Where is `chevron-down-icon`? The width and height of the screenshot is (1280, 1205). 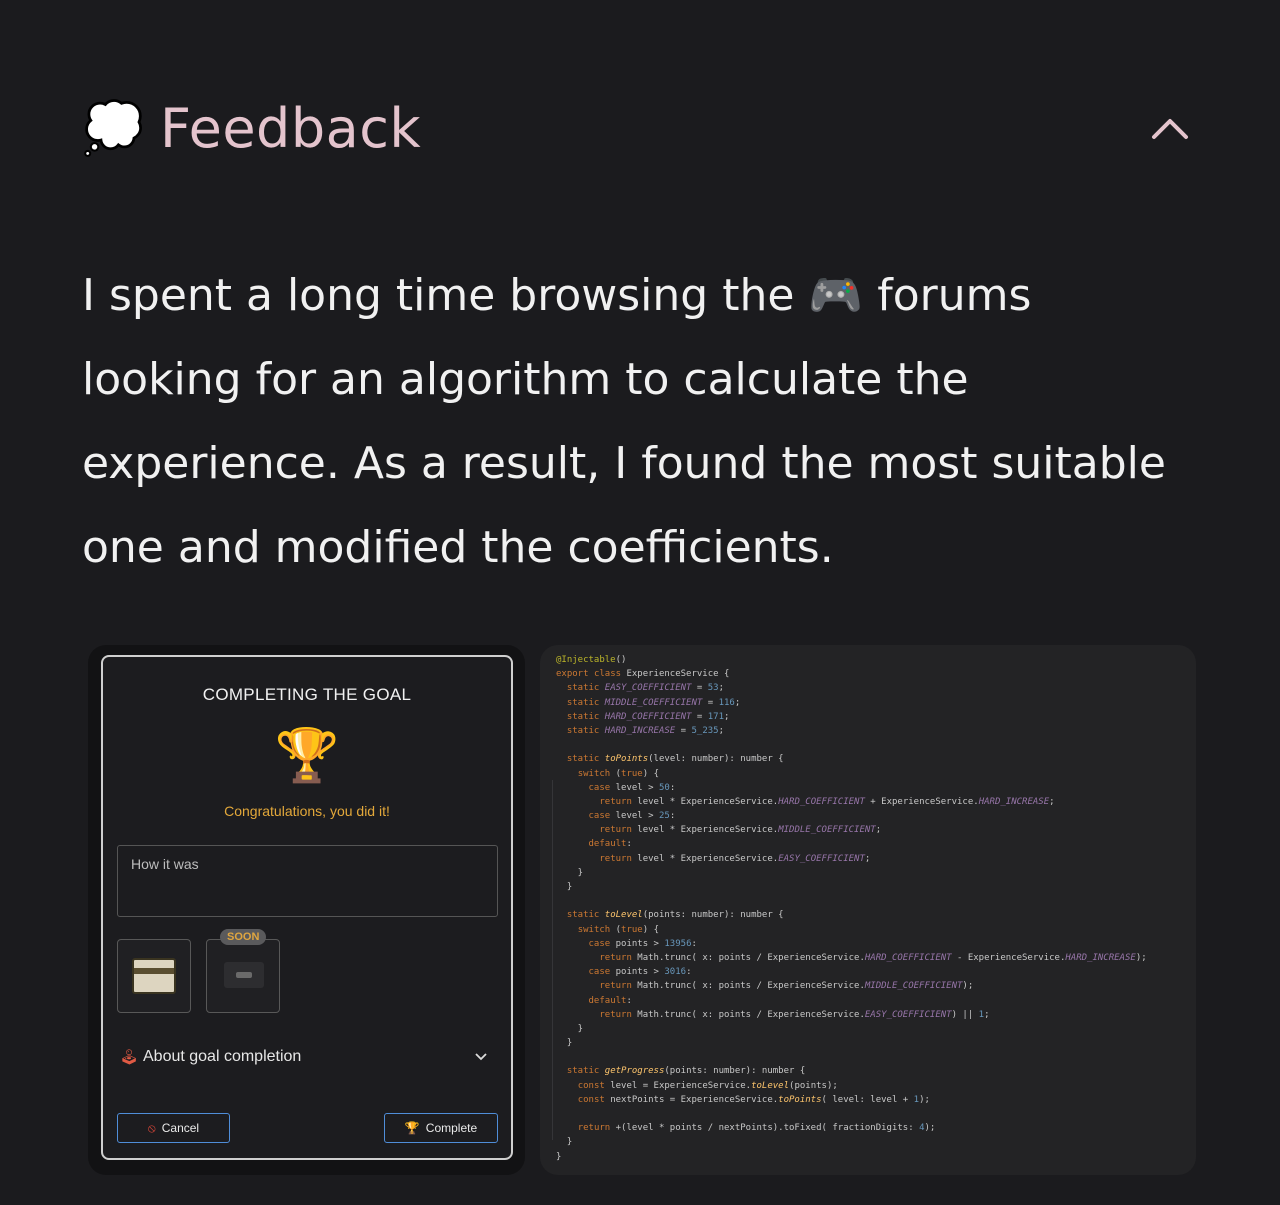 chevron-down-icon is located at coordinates (481, 1058).